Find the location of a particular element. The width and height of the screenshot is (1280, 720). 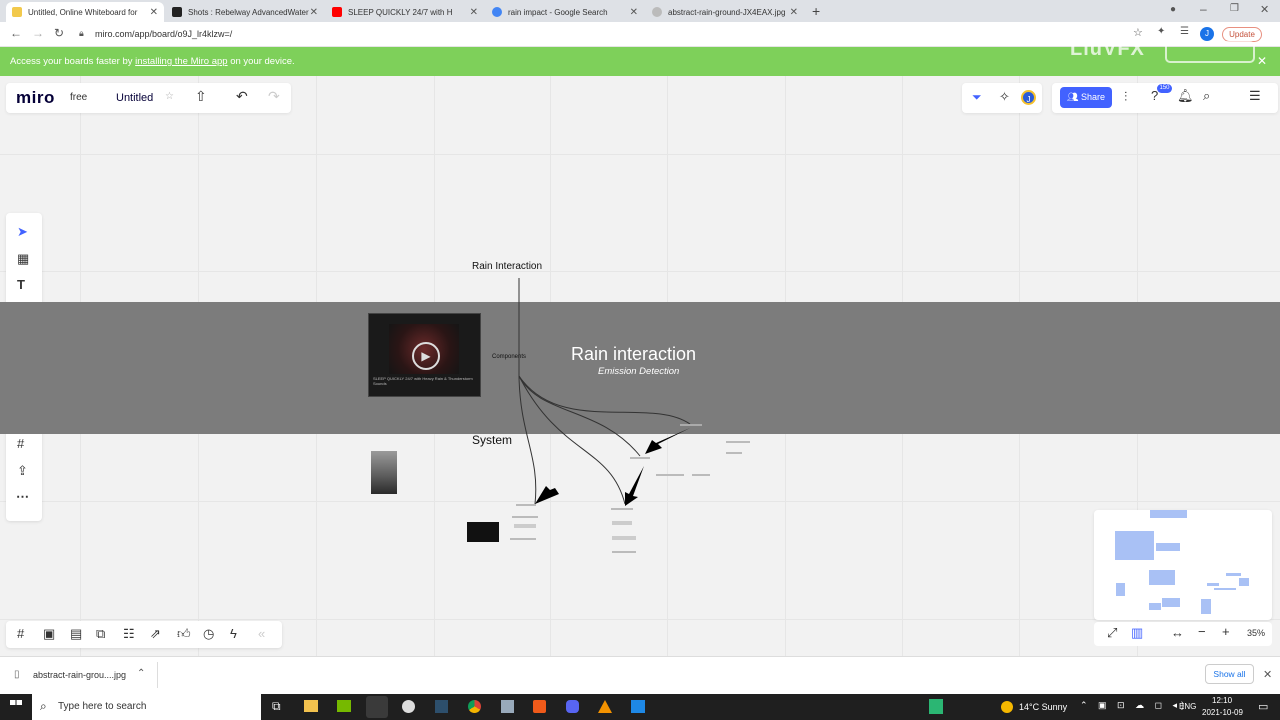

tab-youtube: SLEEP QUICKLY 24/7 with H ✕ is located at coordinates (405, 12).